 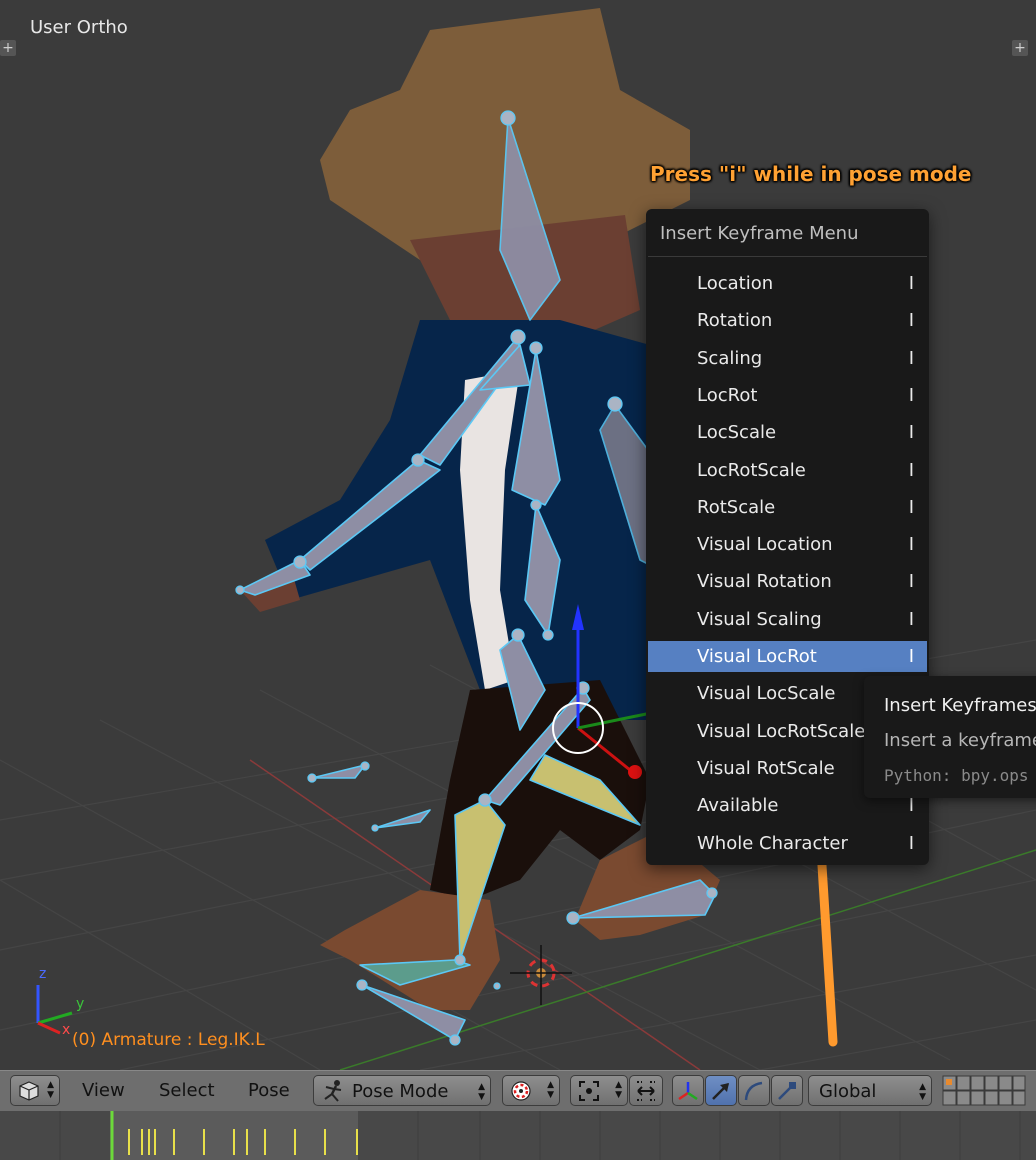 I want to click on menu-item: LocRot I, so click(x=787, y=395).